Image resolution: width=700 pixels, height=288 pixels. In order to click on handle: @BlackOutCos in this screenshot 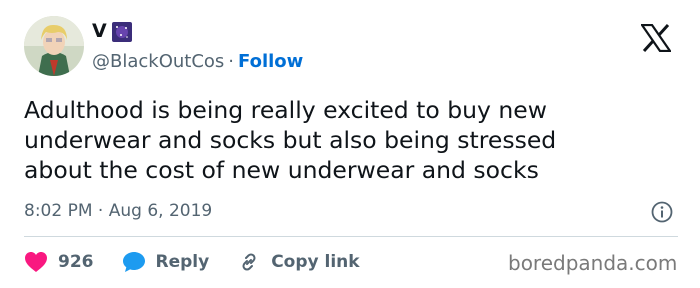, I will do `click(158, 61)`.